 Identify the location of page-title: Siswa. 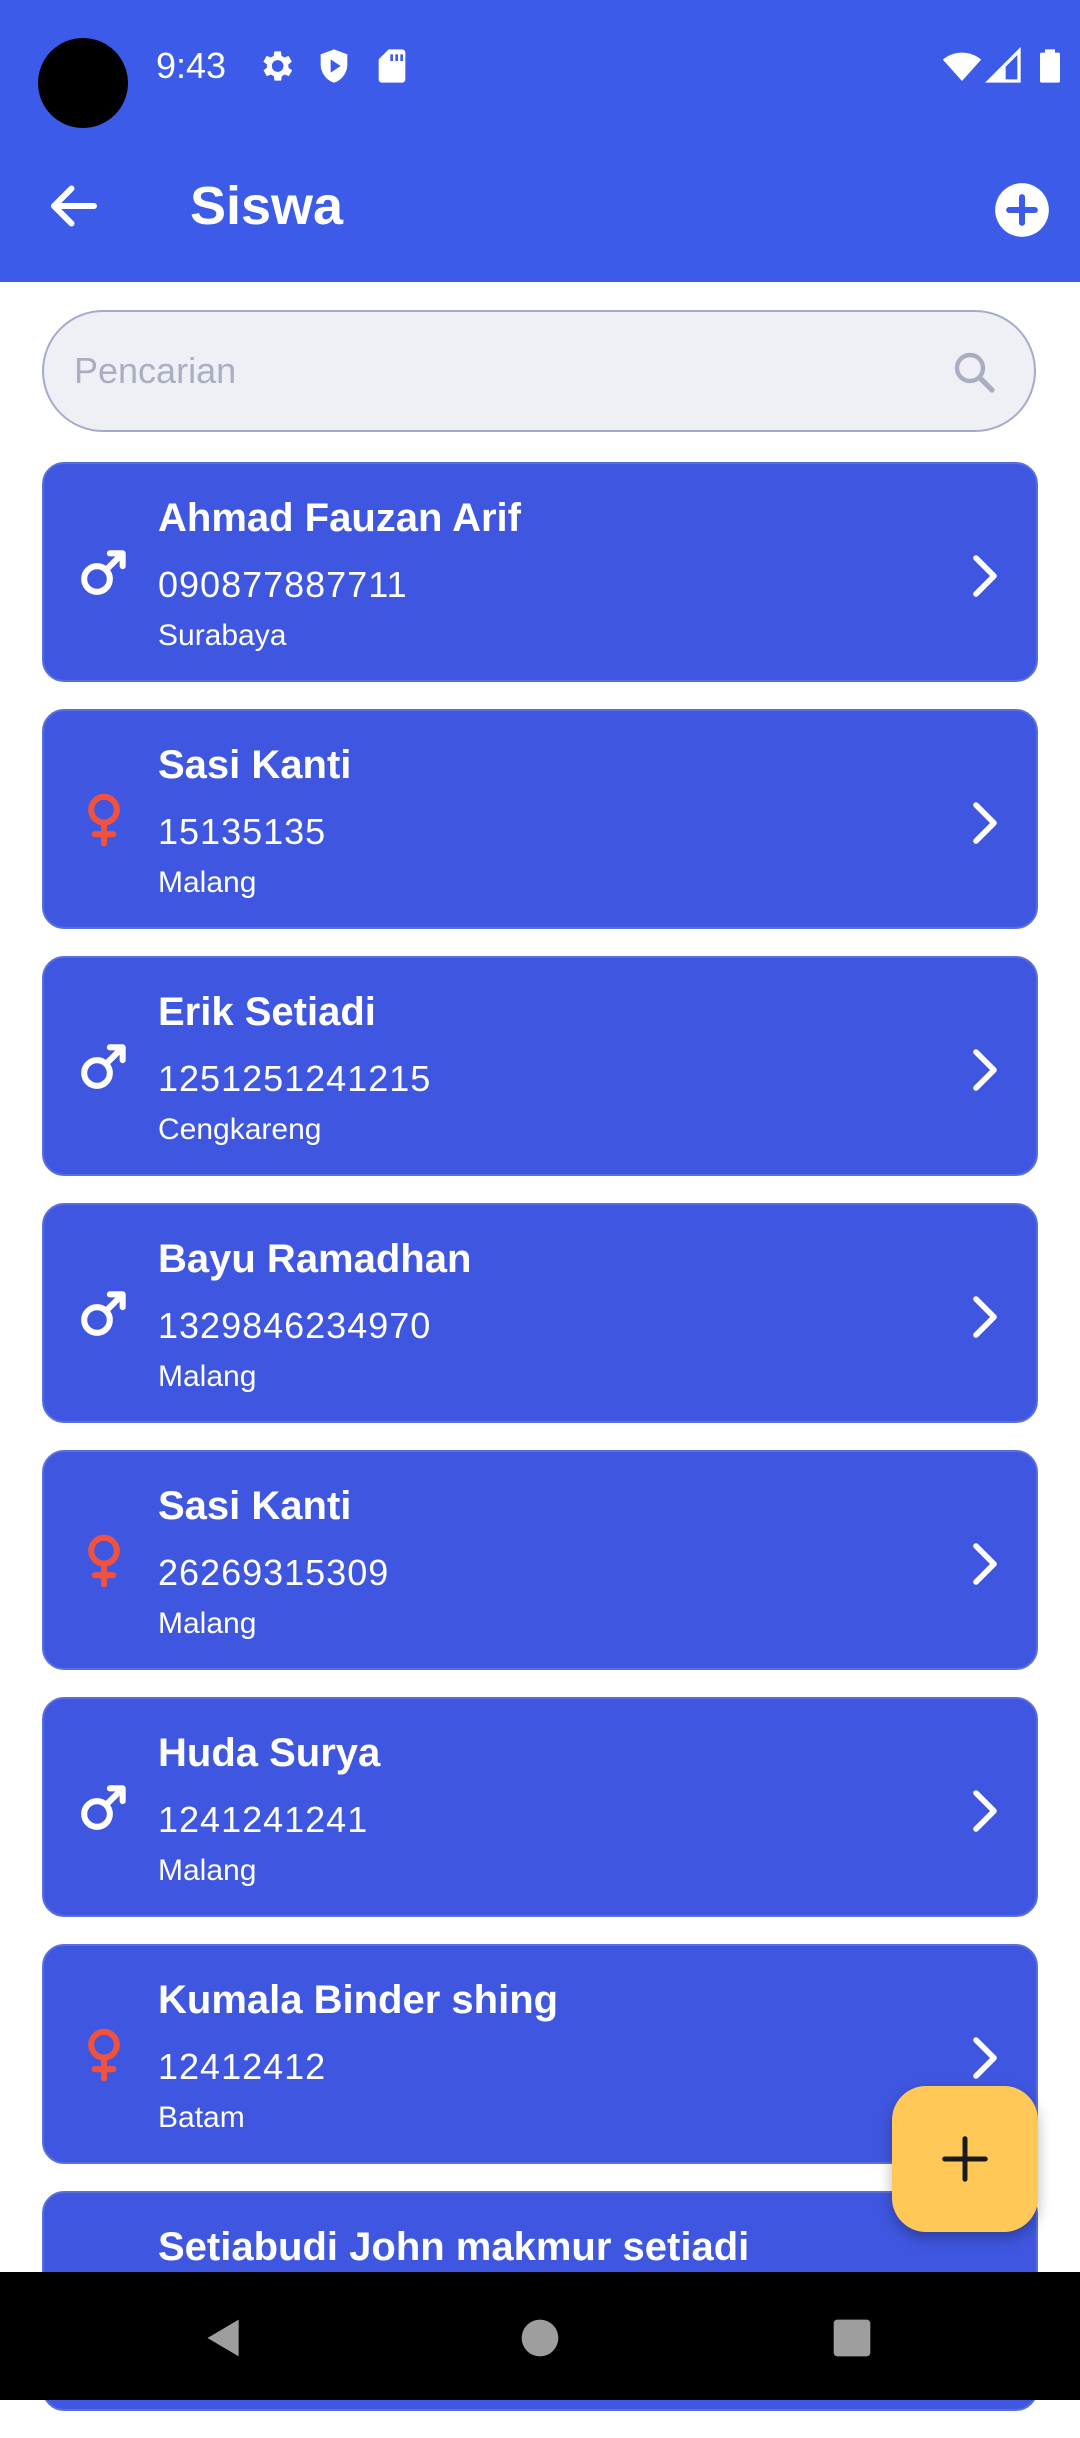
(267, 206).